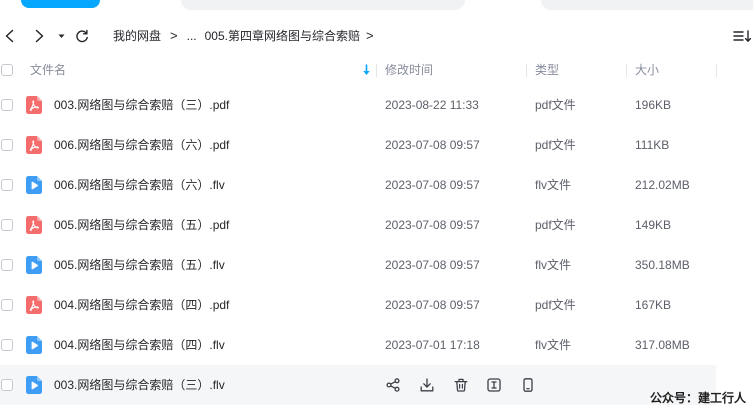 The width and height of the screenshot is (753, 405). What do you see at coordinates (61, 36) in the screenshot?
I see `caret-down-icon` at bounding box center [61, 36].